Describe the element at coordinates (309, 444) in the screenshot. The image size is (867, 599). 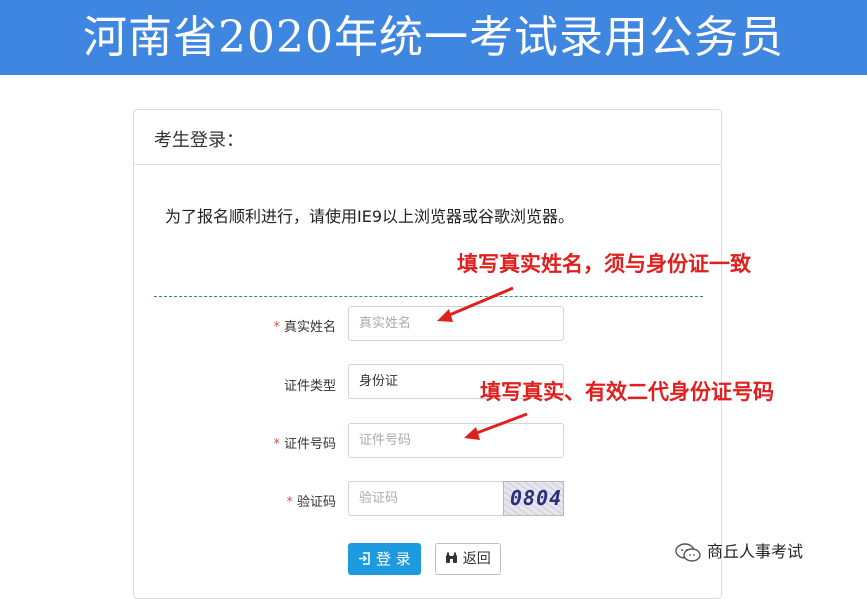
I see `id-number-label-text: 证件号码` at that location.